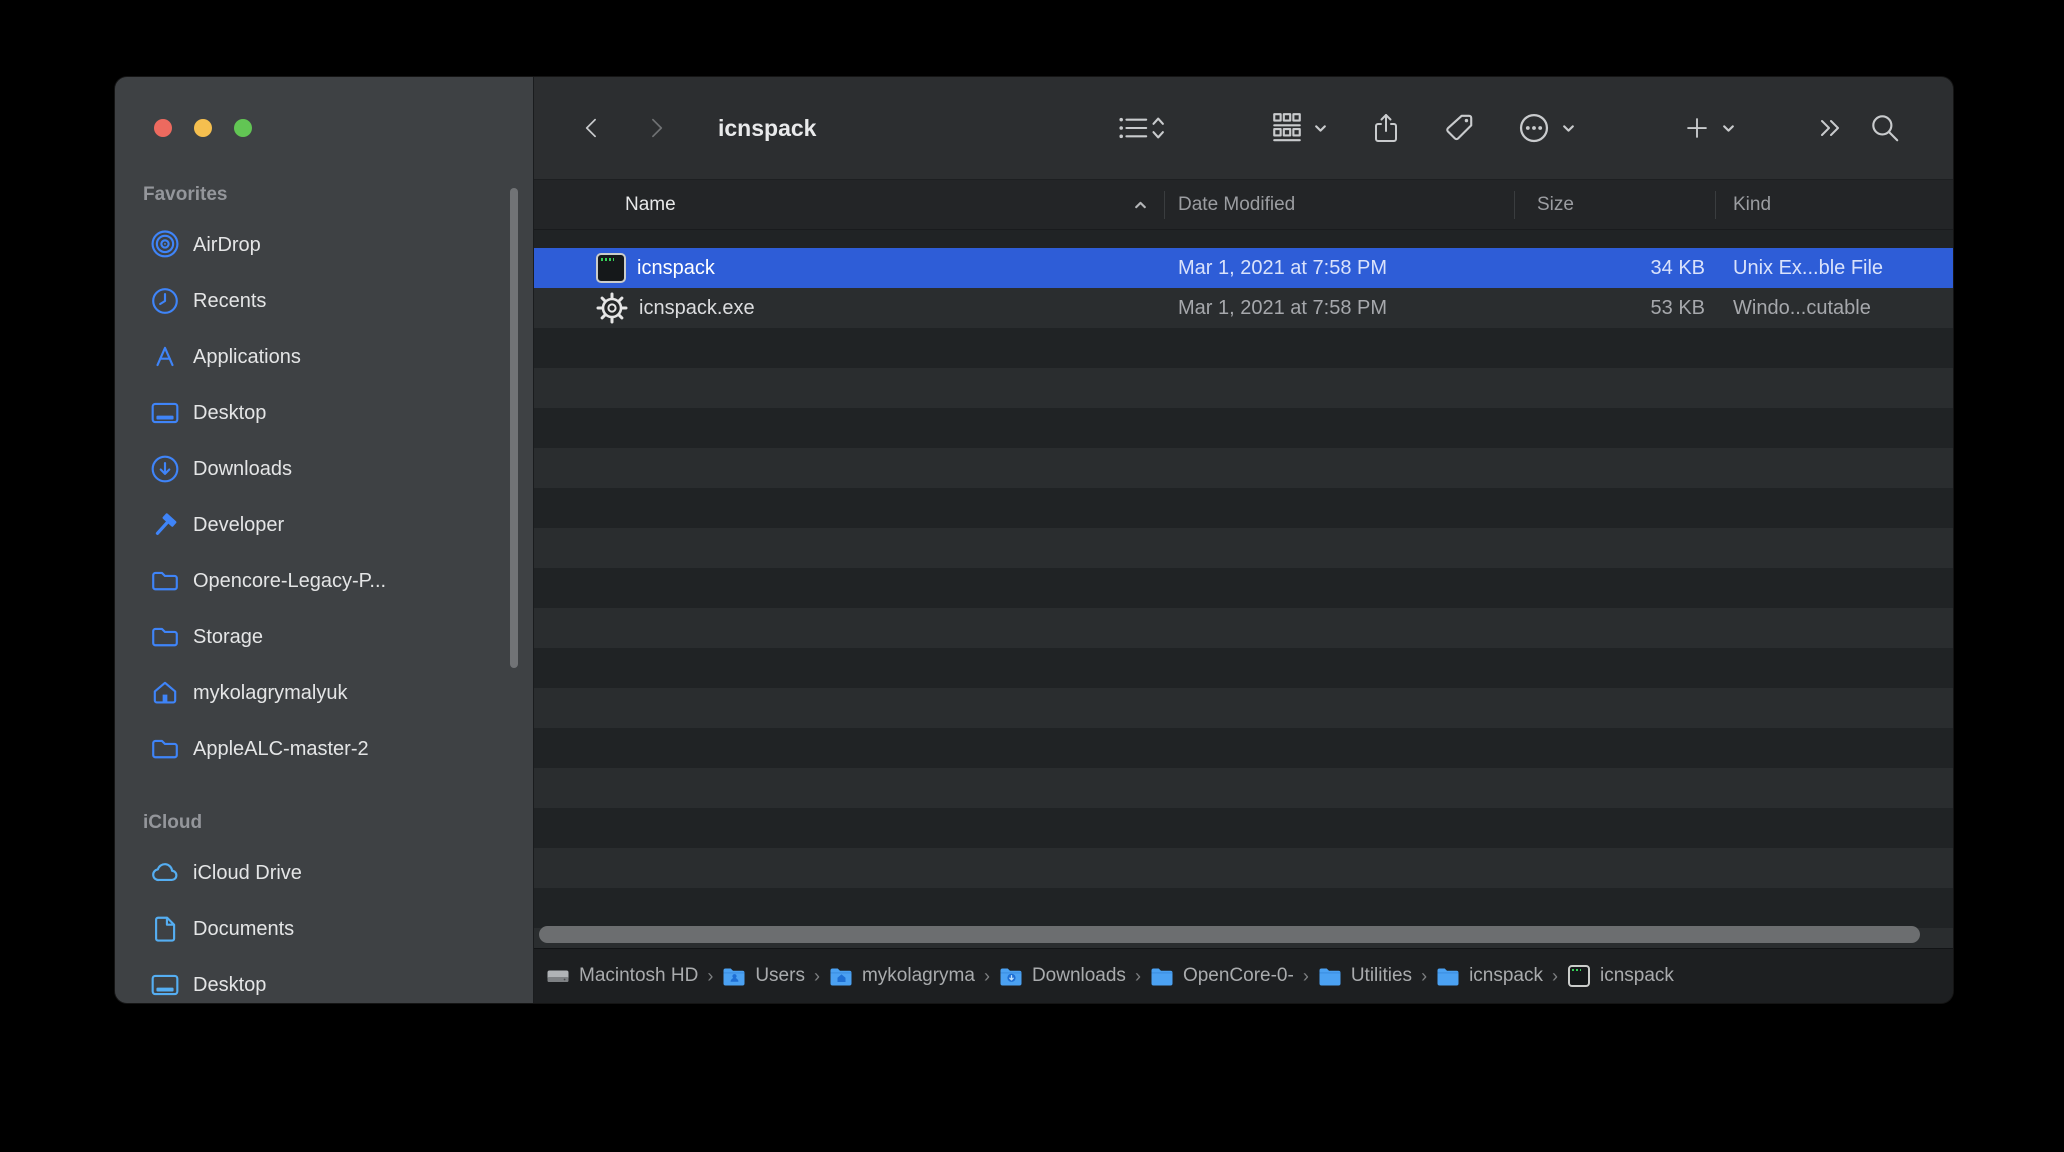  What do you see at coordinates (592, 128) in the screenshot?
I see `back-button` at bounding box center [592, 128].